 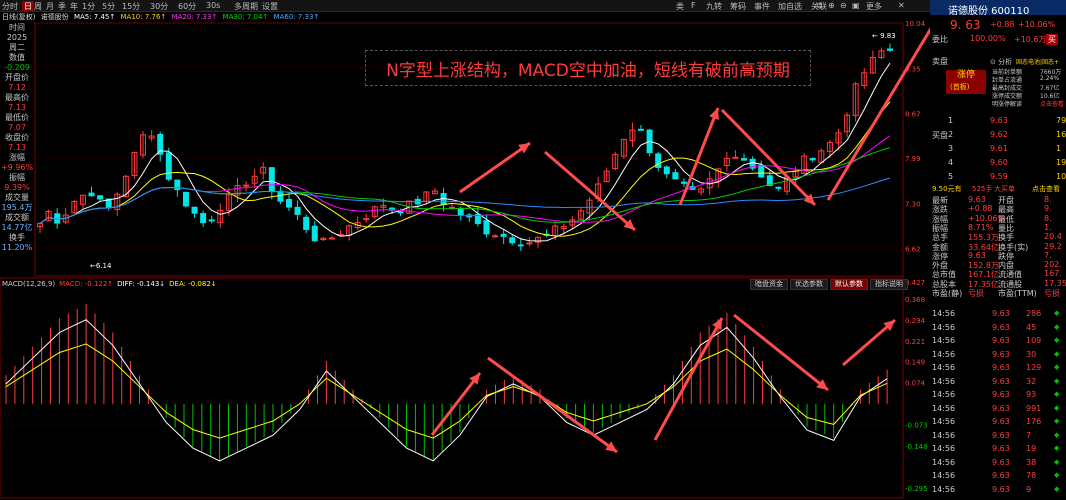 I want to click on tick-flag-icon-7: ◆, so click(x=1057, y=407).